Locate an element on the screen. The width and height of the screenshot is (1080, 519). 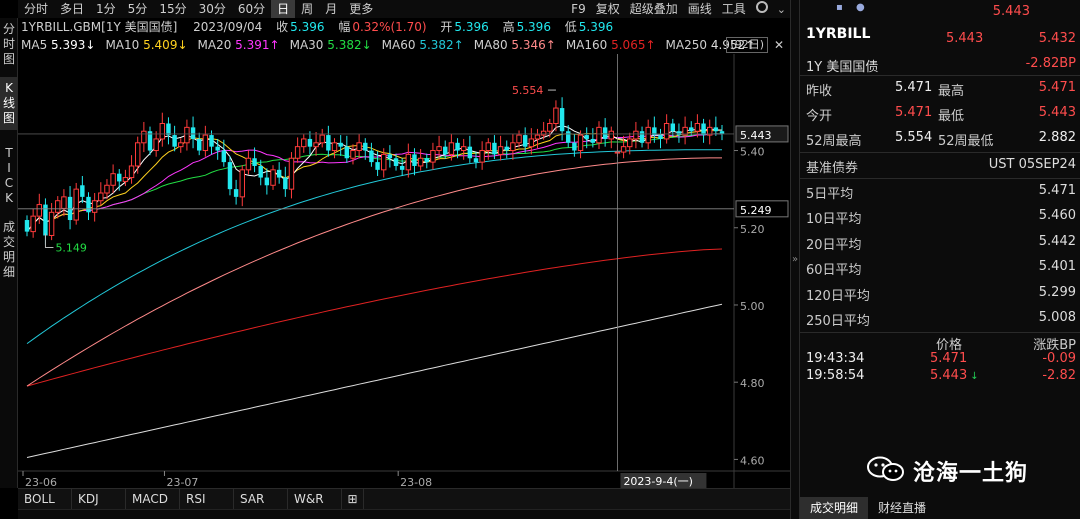
stat-label: 最高 is located at coordinates (951, 91).